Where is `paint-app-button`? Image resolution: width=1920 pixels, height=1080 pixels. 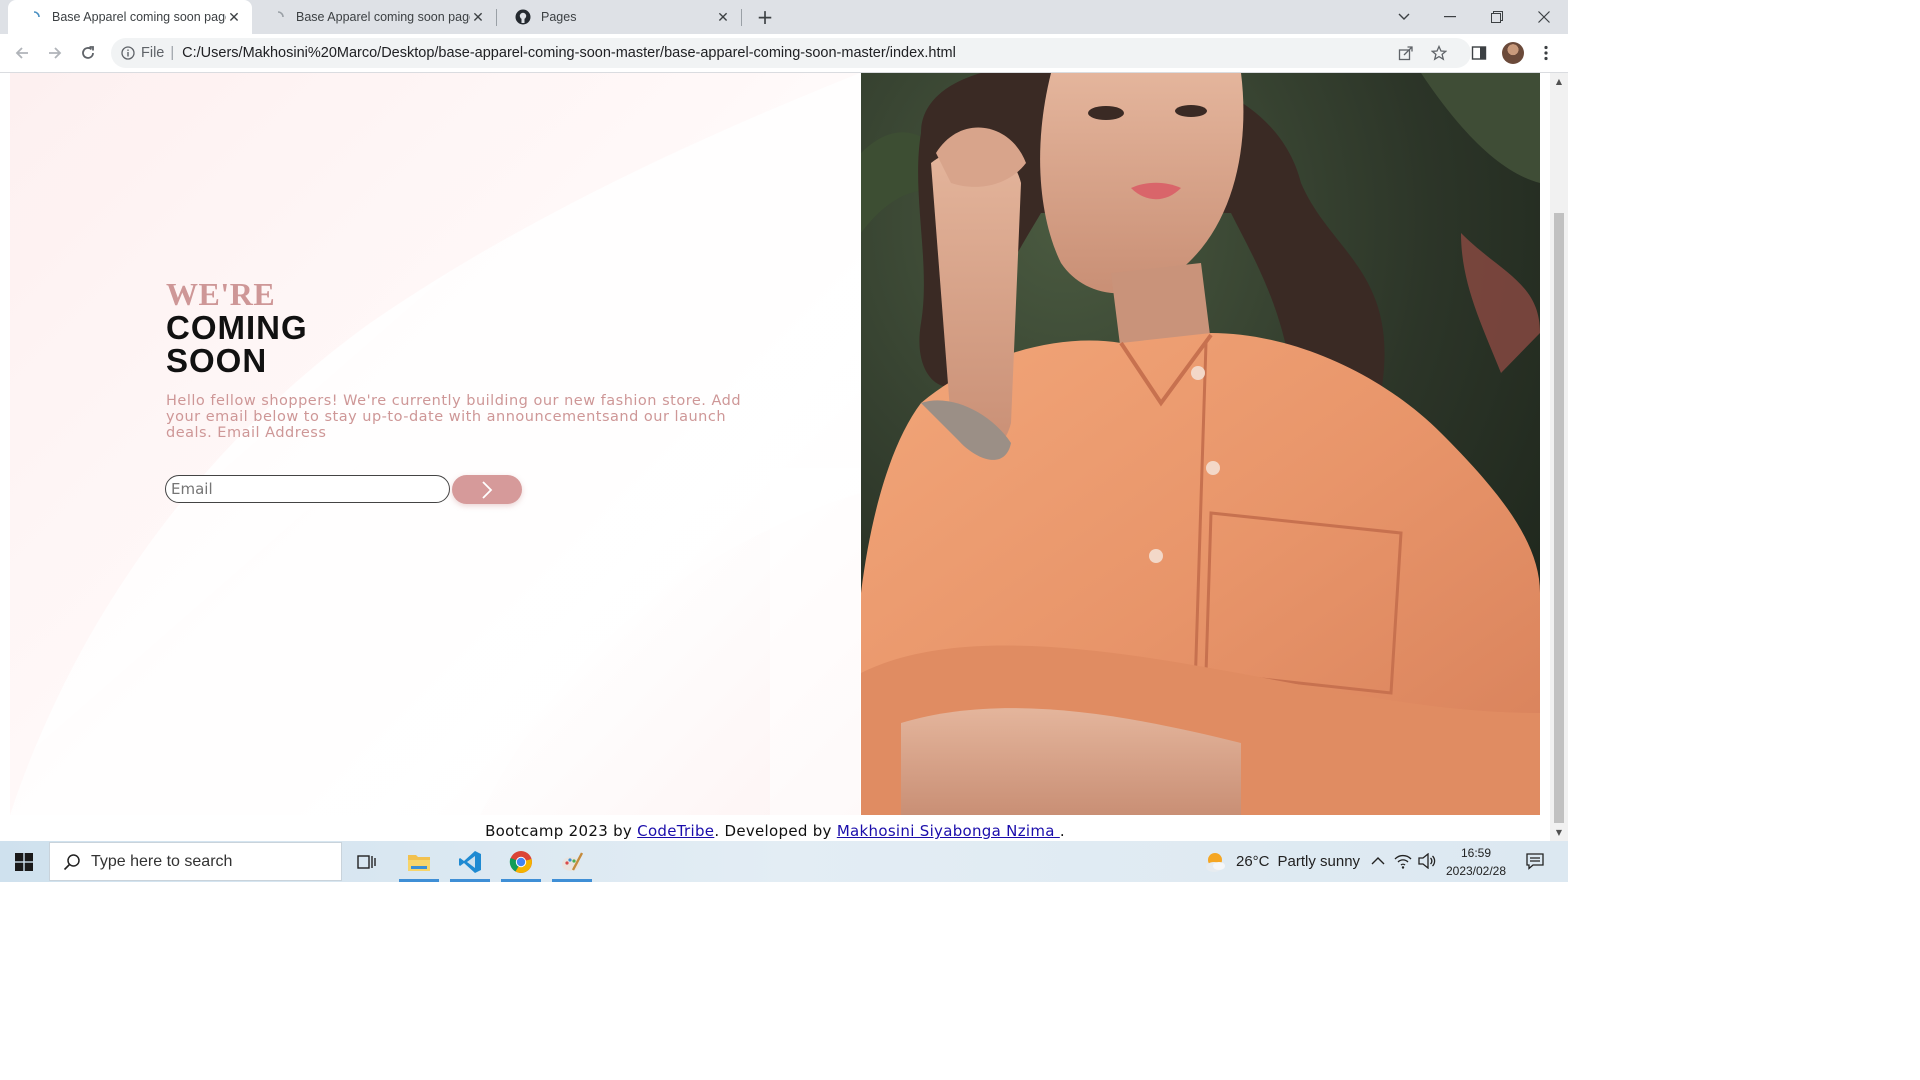 paint-app-button is located at coordinates (572, 861).